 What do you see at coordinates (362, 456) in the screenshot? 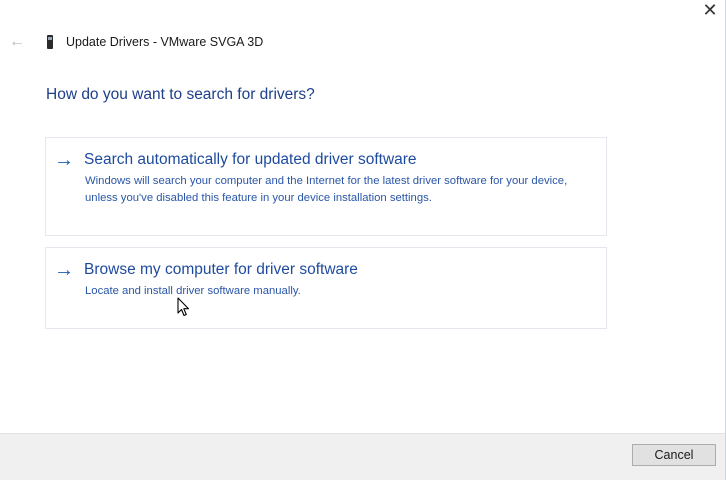
I see `dialog-footer` at bounding box center [362, 456].